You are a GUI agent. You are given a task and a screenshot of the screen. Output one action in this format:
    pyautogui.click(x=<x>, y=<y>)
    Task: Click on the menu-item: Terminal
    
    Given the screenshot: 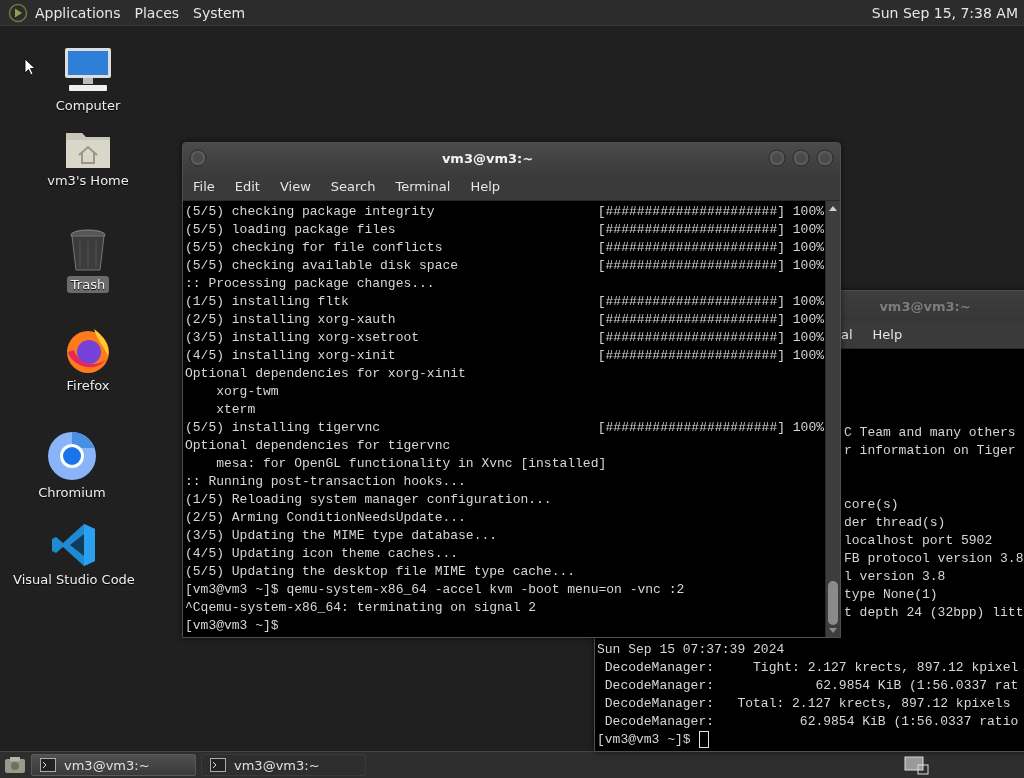 What is the action you would take?
    pyautogui.click(x=423, y=186)
    